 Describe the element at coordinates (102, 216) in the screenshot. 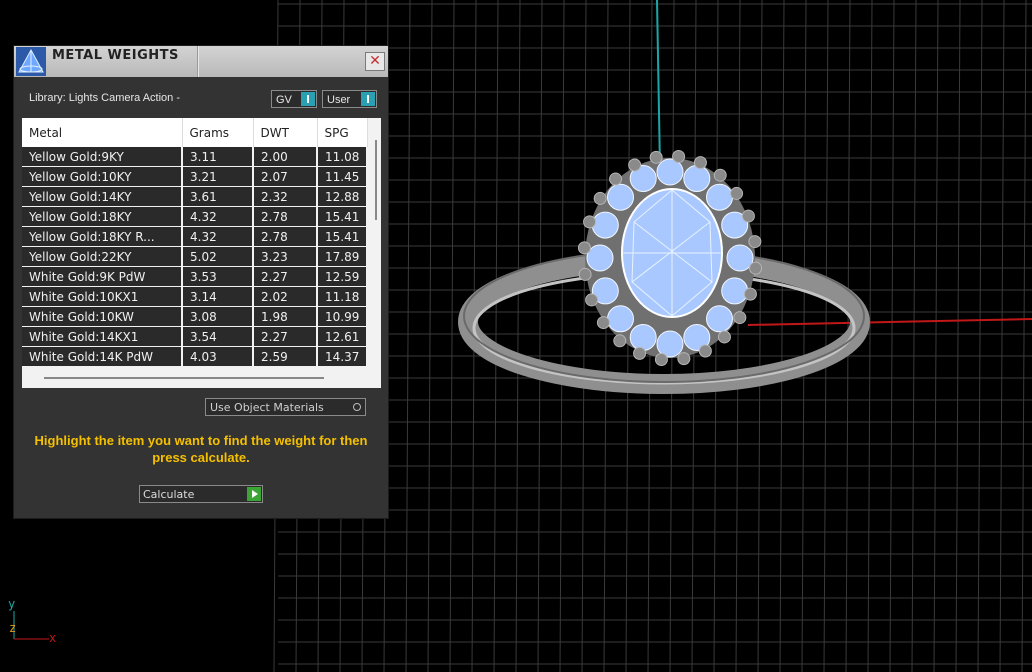

I see `table-cell: Yellow Gold:18KY` at that location.